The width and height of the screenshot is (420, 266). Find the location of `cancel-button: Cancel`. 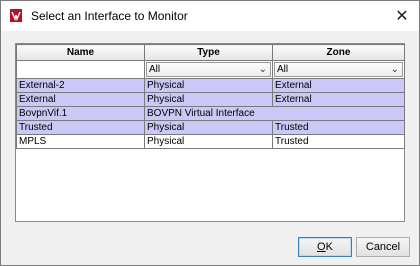

cancel-button: Cancel is located at coordinates (383, 247).